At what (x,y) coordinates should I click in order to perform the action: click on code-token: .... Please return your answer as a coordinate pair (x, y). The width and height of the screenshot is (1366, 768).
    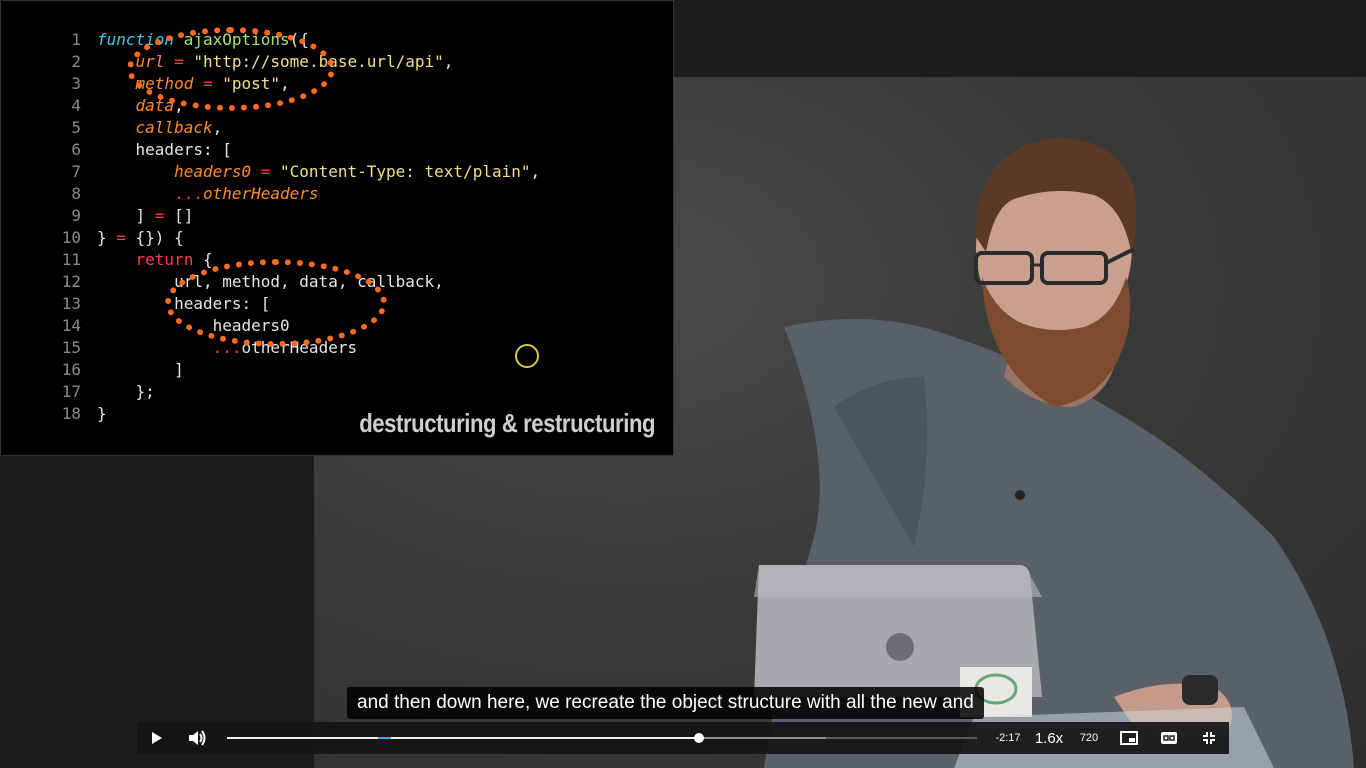
    Looking at the image, I should click on (188, 193).